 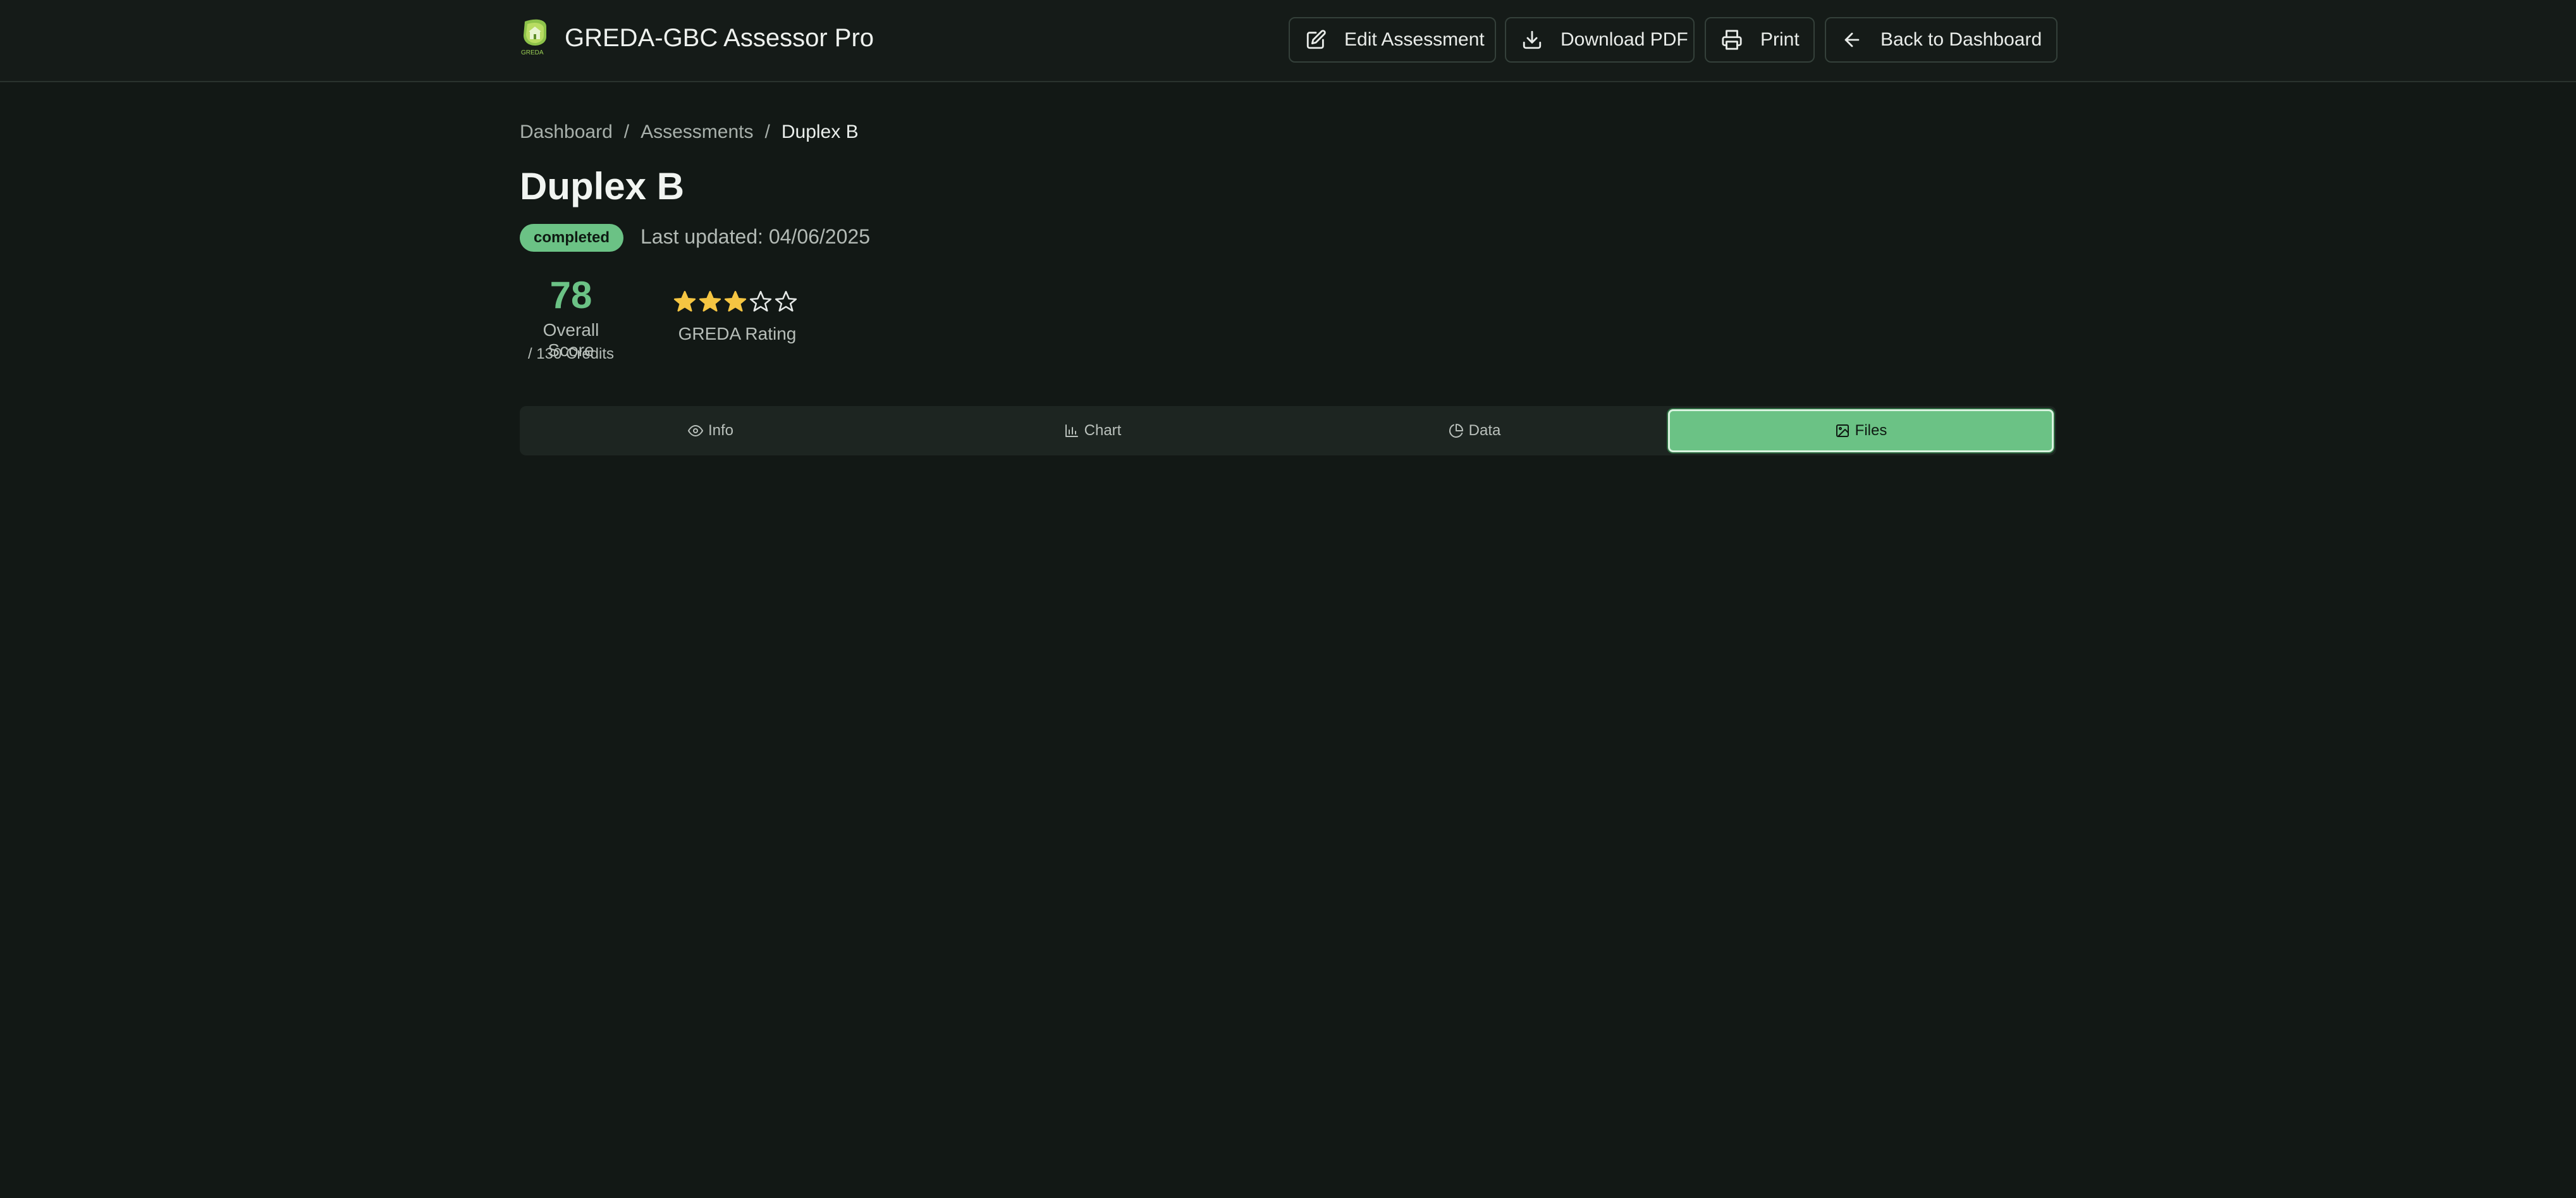 I want to click on greda-rating-label: GREDA Rating, so click(x=737, y=333).